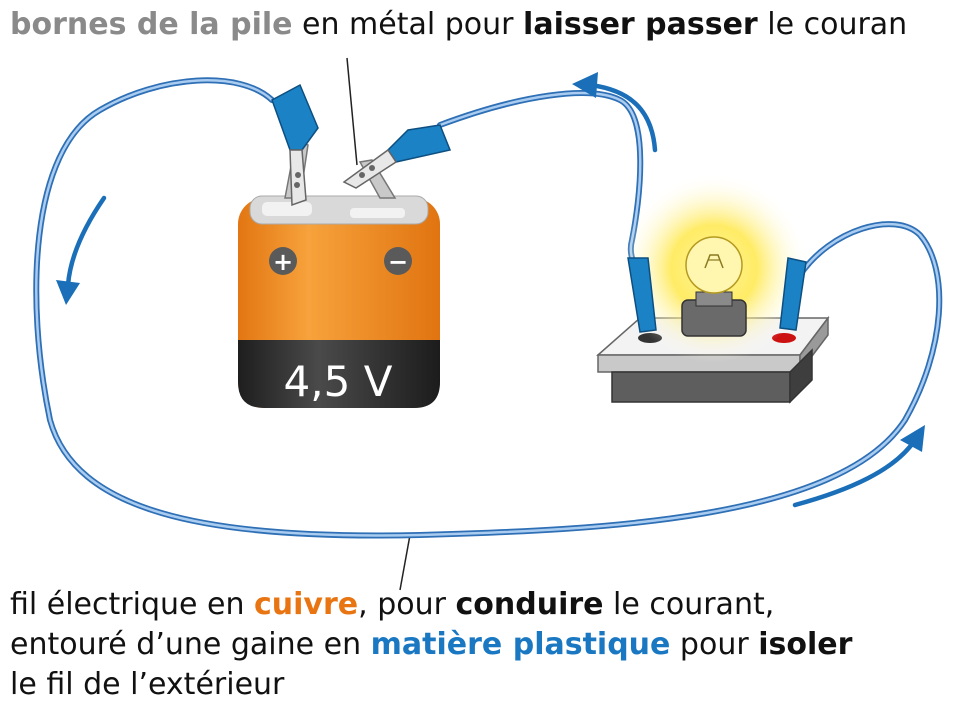  I want to click on battery-voltage-label: 4,5 V, so click(338, 381).